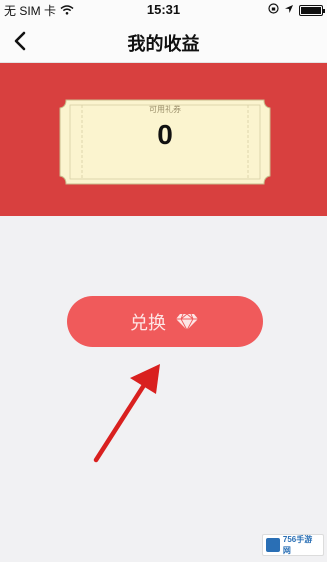 The height and width of the screenshot is (562, 327). What do you see at coordinates (126, 413) in the screenshot?
I see `annotation-arrow` at bounding box center [126, 413].